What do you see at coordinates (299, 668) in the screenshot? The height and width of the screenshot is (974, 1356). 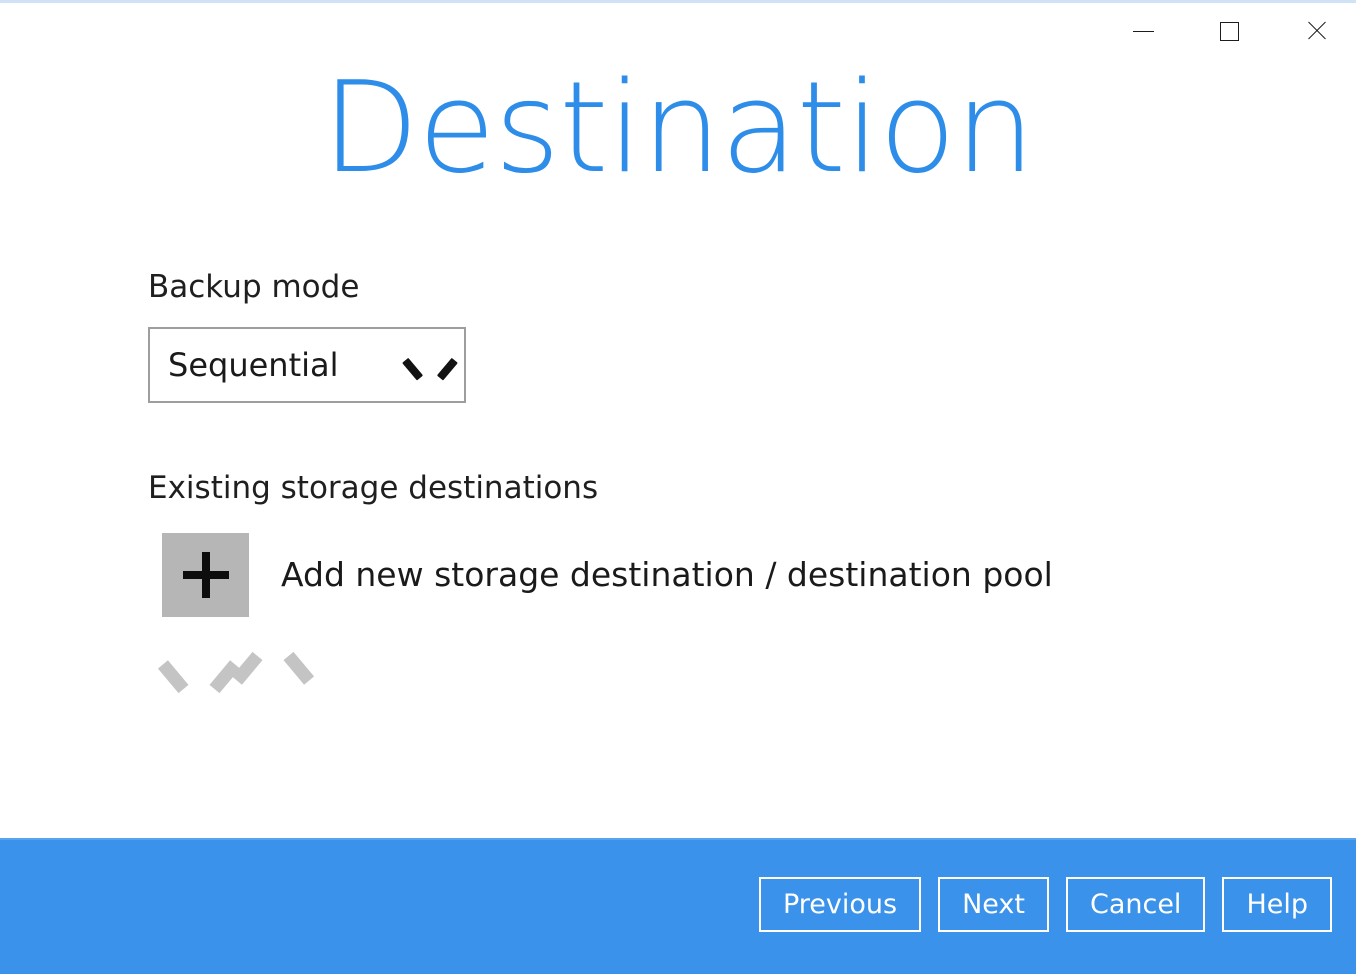 I see `chevron-down-icon-right` at bounding box center [299, 668].